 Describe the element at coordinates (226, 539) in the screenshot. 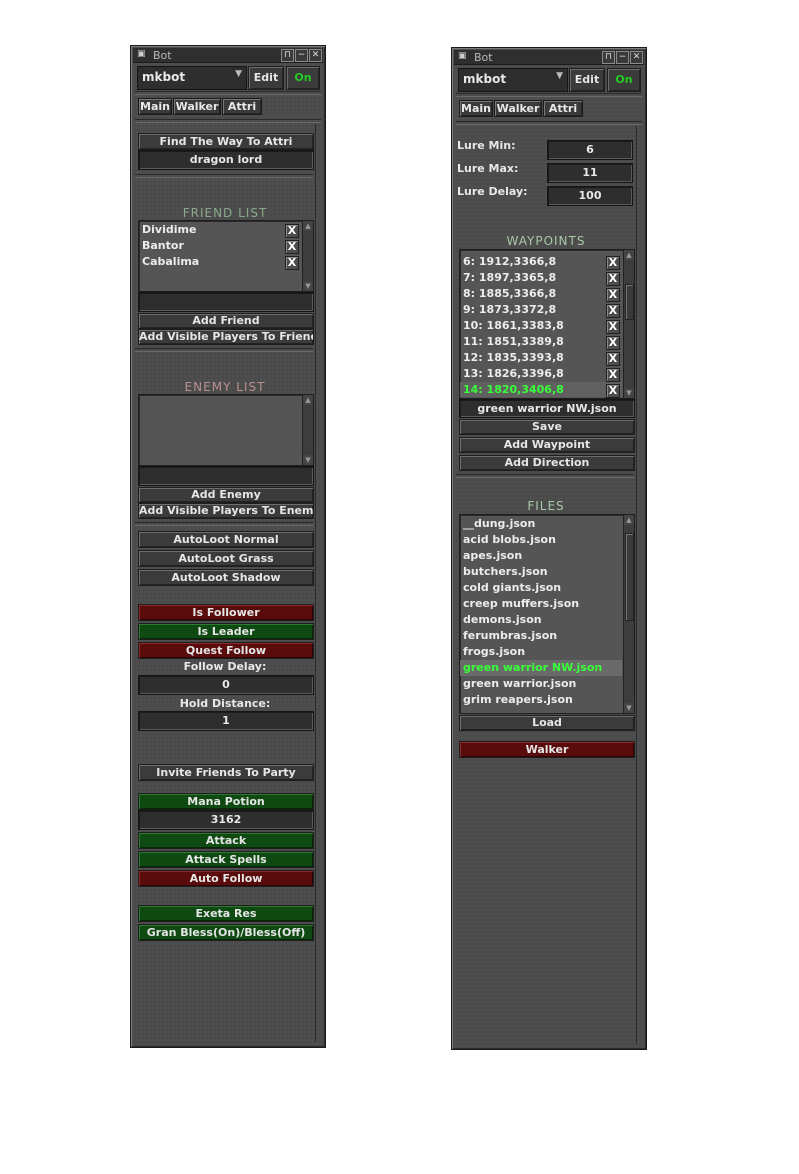

I see `autoloot-normal-button: AutoLoot Normal` at that location.